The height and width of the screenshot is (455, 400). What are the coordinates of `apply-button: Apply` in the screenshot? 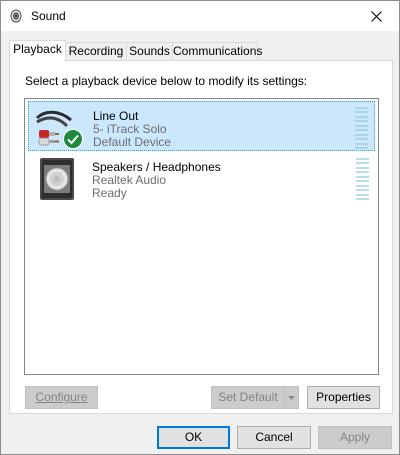 It's located at (355, 437).